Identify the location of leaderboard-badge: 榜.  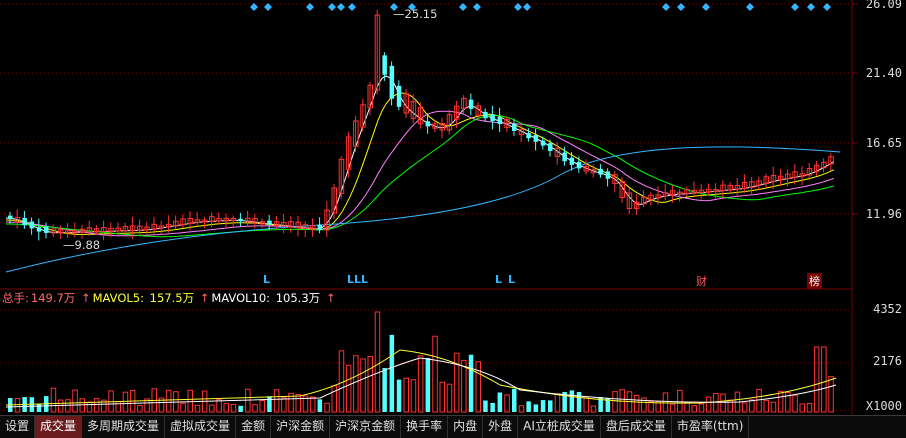
(814, 281).